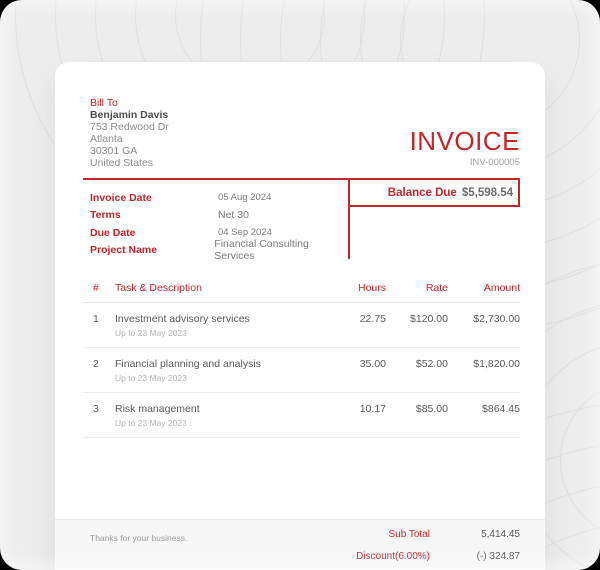 This screenshot has width=600, height=570. I want to click on detail-label: Due Date, so click(113, 232).